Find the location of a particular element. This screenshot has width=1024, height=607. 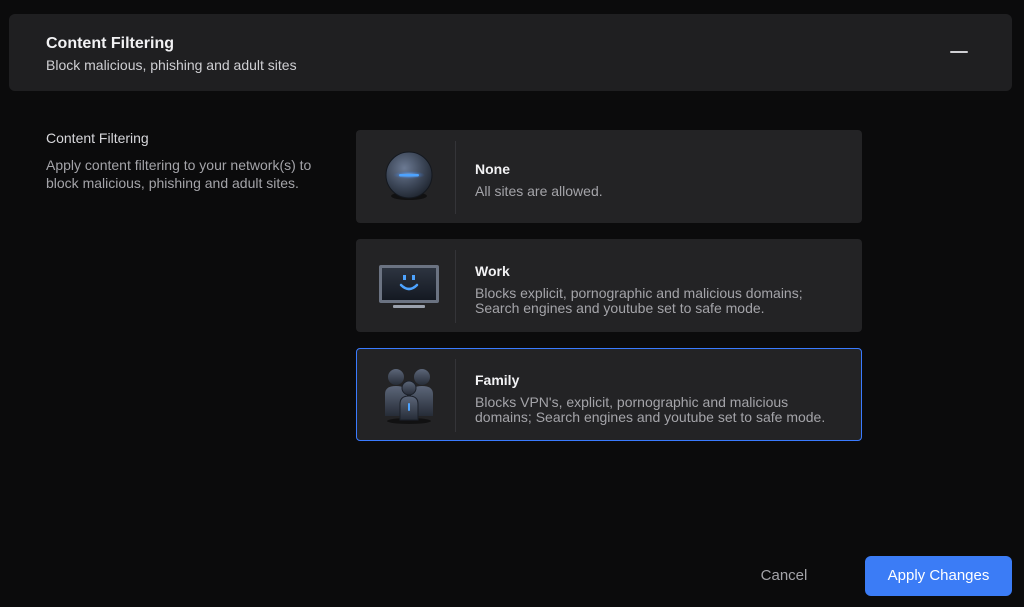

section-title: Content Filtering is located at coordinates (97, 138).